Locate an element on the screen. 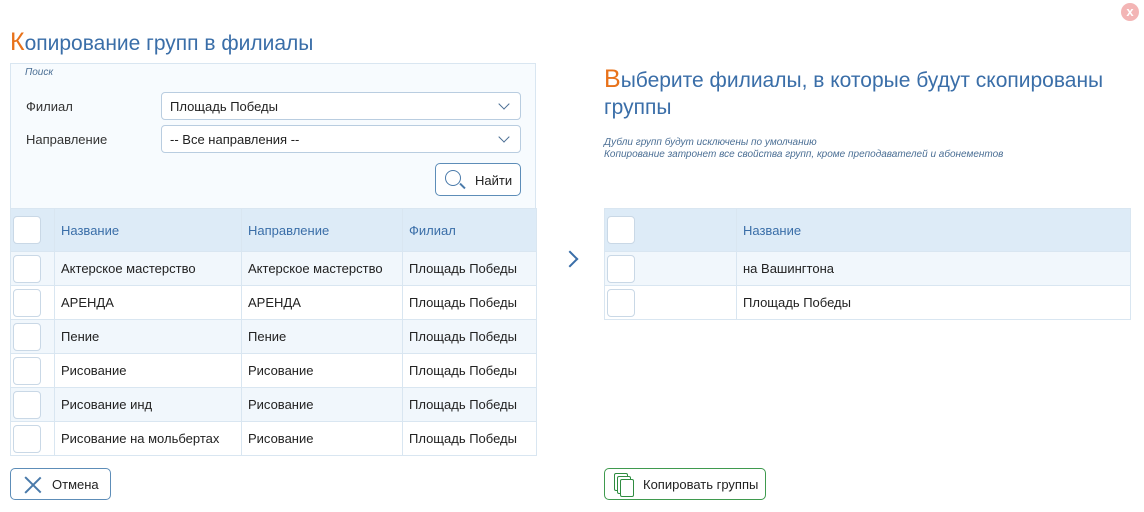 This screenshot has width=1144, height=512. group-name: Пение is located at coordinates (148, 336).